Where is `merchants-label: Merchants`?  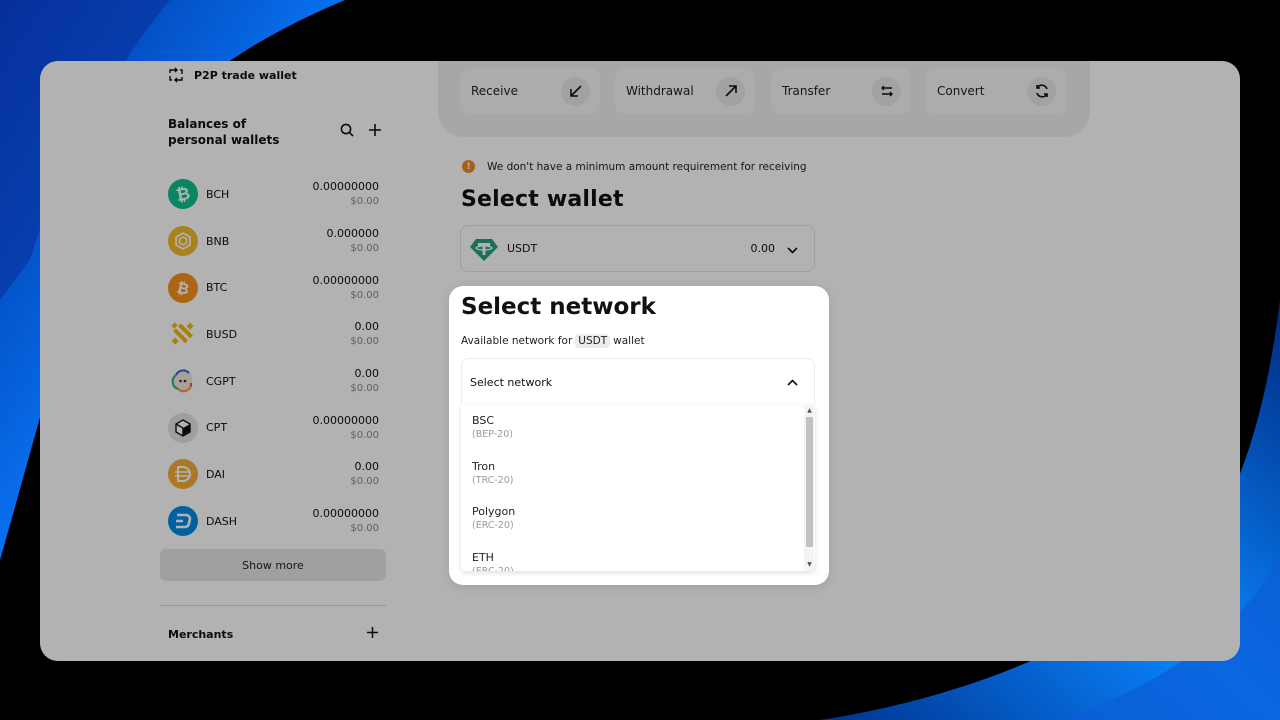
merchants-label: Merchants is located at coordinates (201, 634).